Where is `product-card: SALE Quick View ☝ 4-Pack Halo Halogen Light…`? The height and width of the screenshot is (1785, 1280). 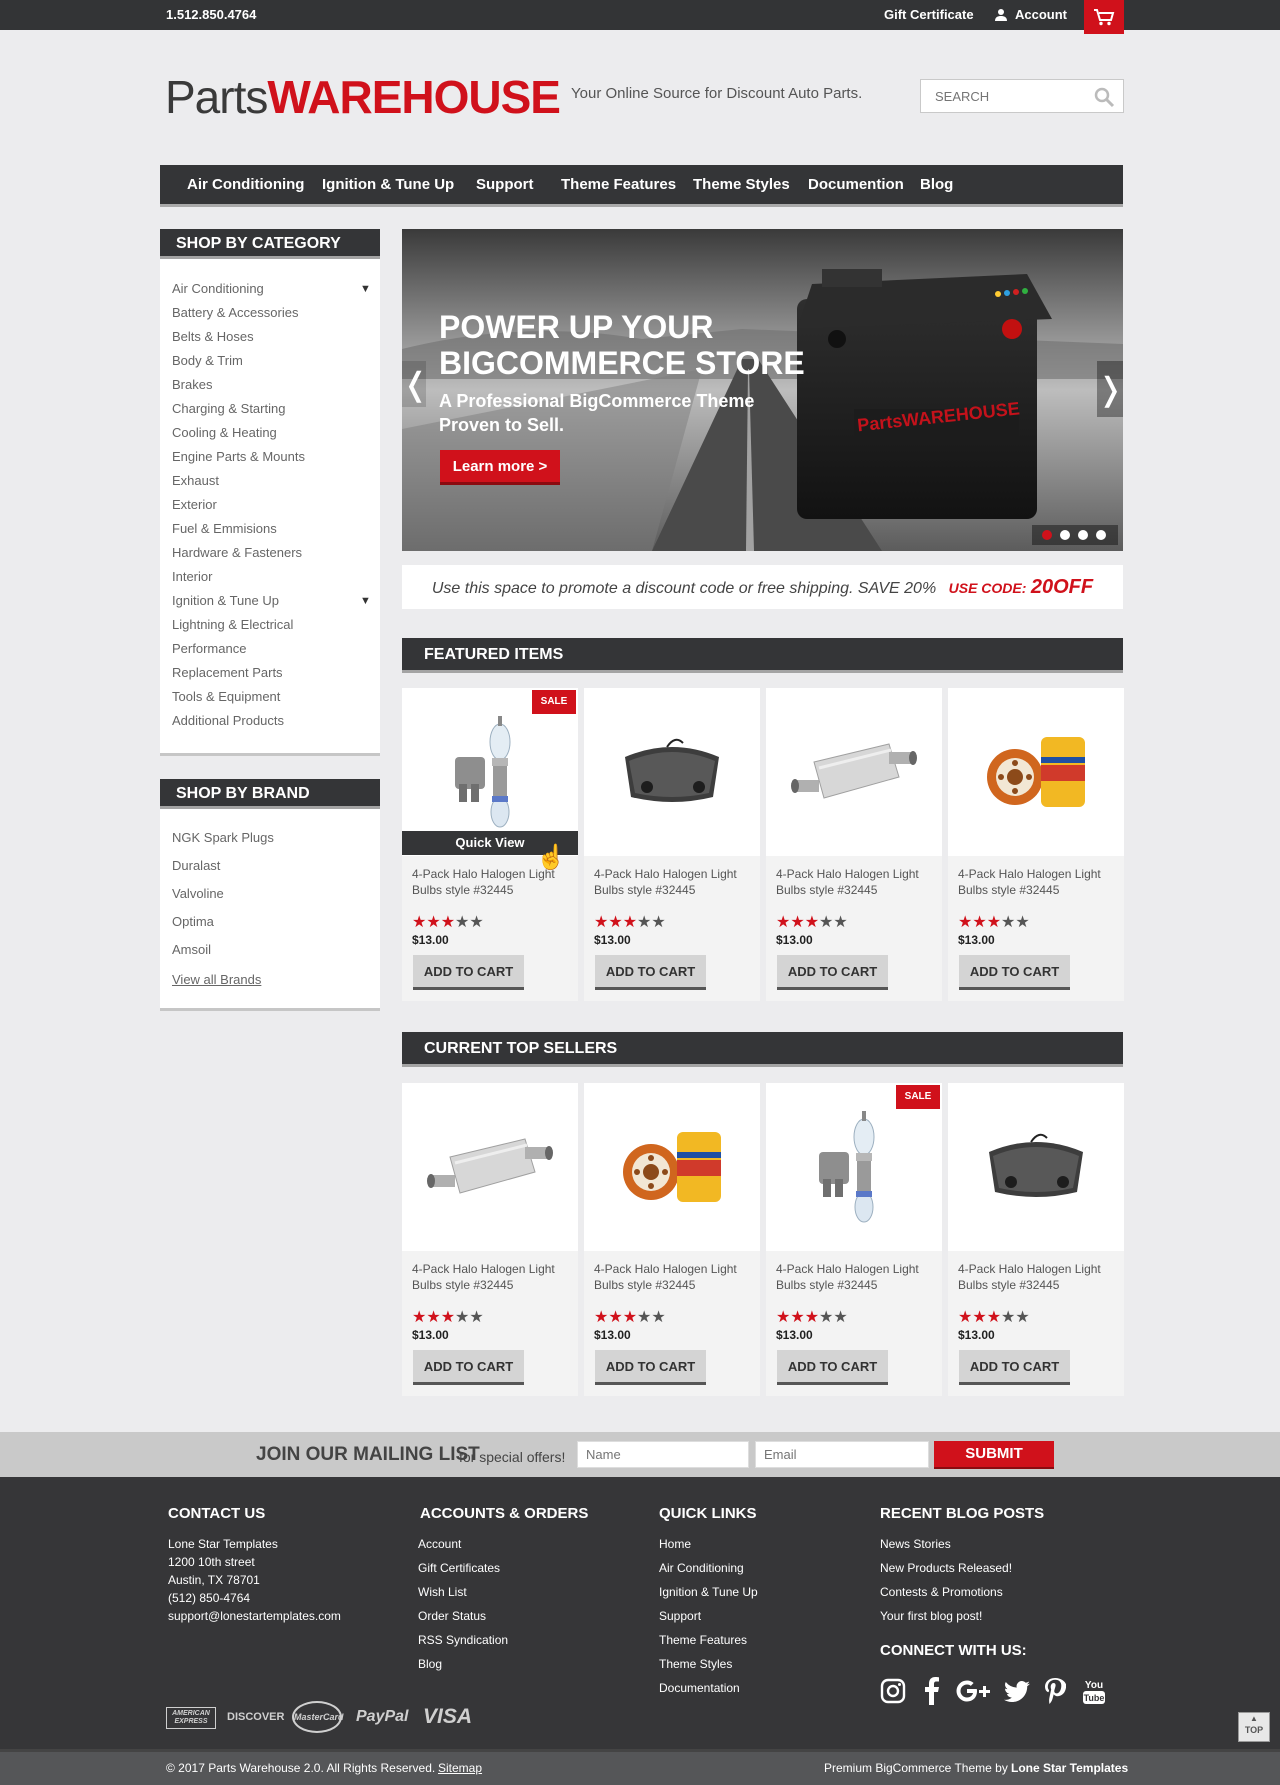 product-card: SALE Quick View ☝ 4-Pack Halo Halogen Light… is located at coordinates (490, 844).